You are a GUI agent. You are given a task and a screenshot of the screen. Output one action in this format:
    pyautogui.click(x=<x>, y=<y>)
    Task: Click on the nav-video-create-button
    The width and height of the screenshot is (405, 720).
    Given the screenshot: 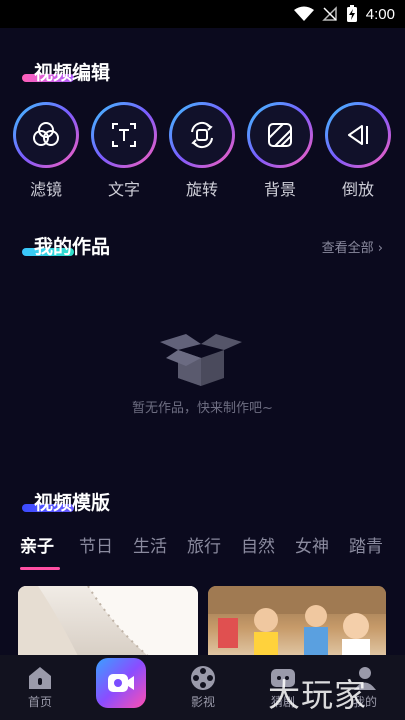 What is the action you would take?
    pyautogui.click(x=121, y=683)
    